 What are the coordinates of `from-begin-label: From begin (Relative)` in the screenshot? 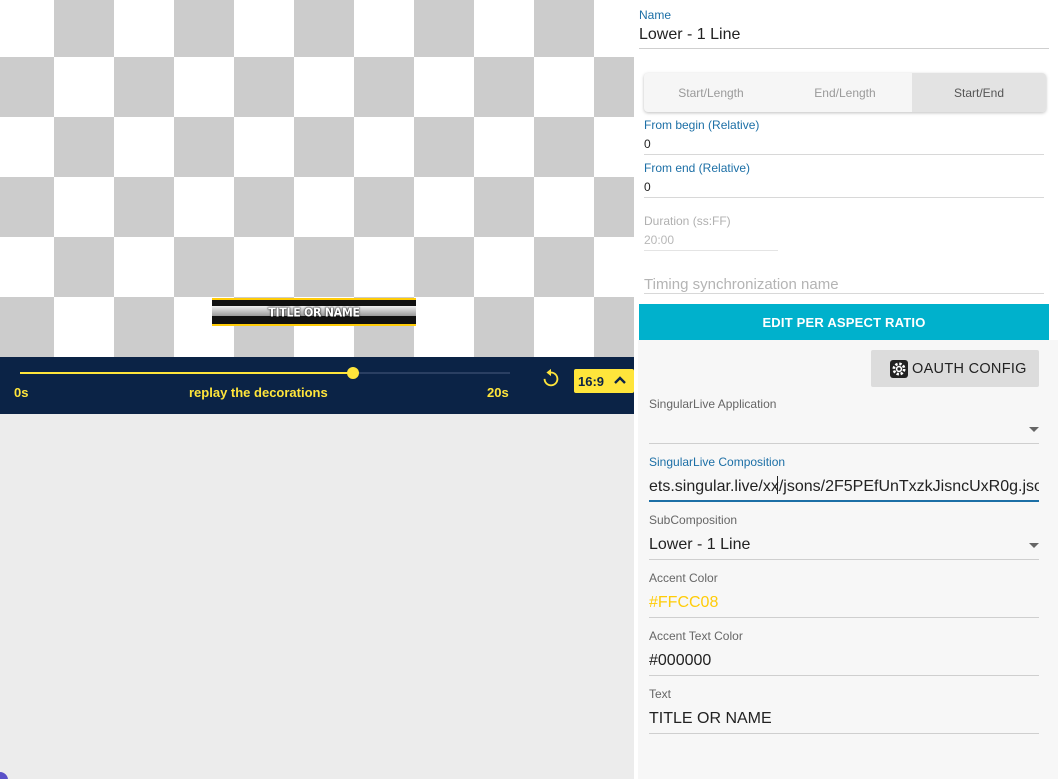 It's located at (702, 125).